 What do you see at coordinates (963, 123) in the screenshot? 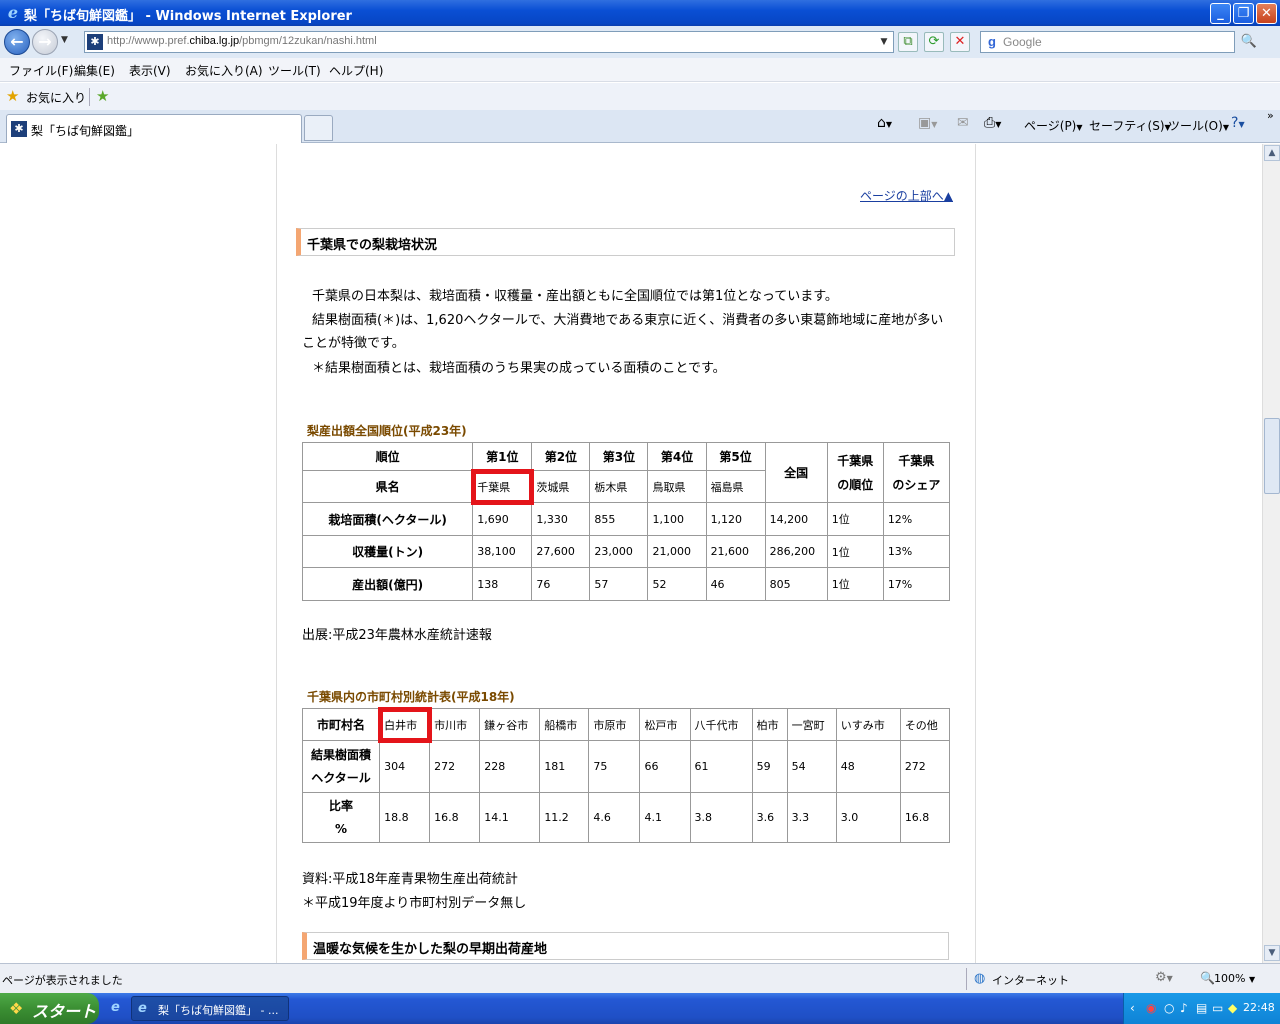
I see `mail-icon: ✉` at bounding box center [963, 123].